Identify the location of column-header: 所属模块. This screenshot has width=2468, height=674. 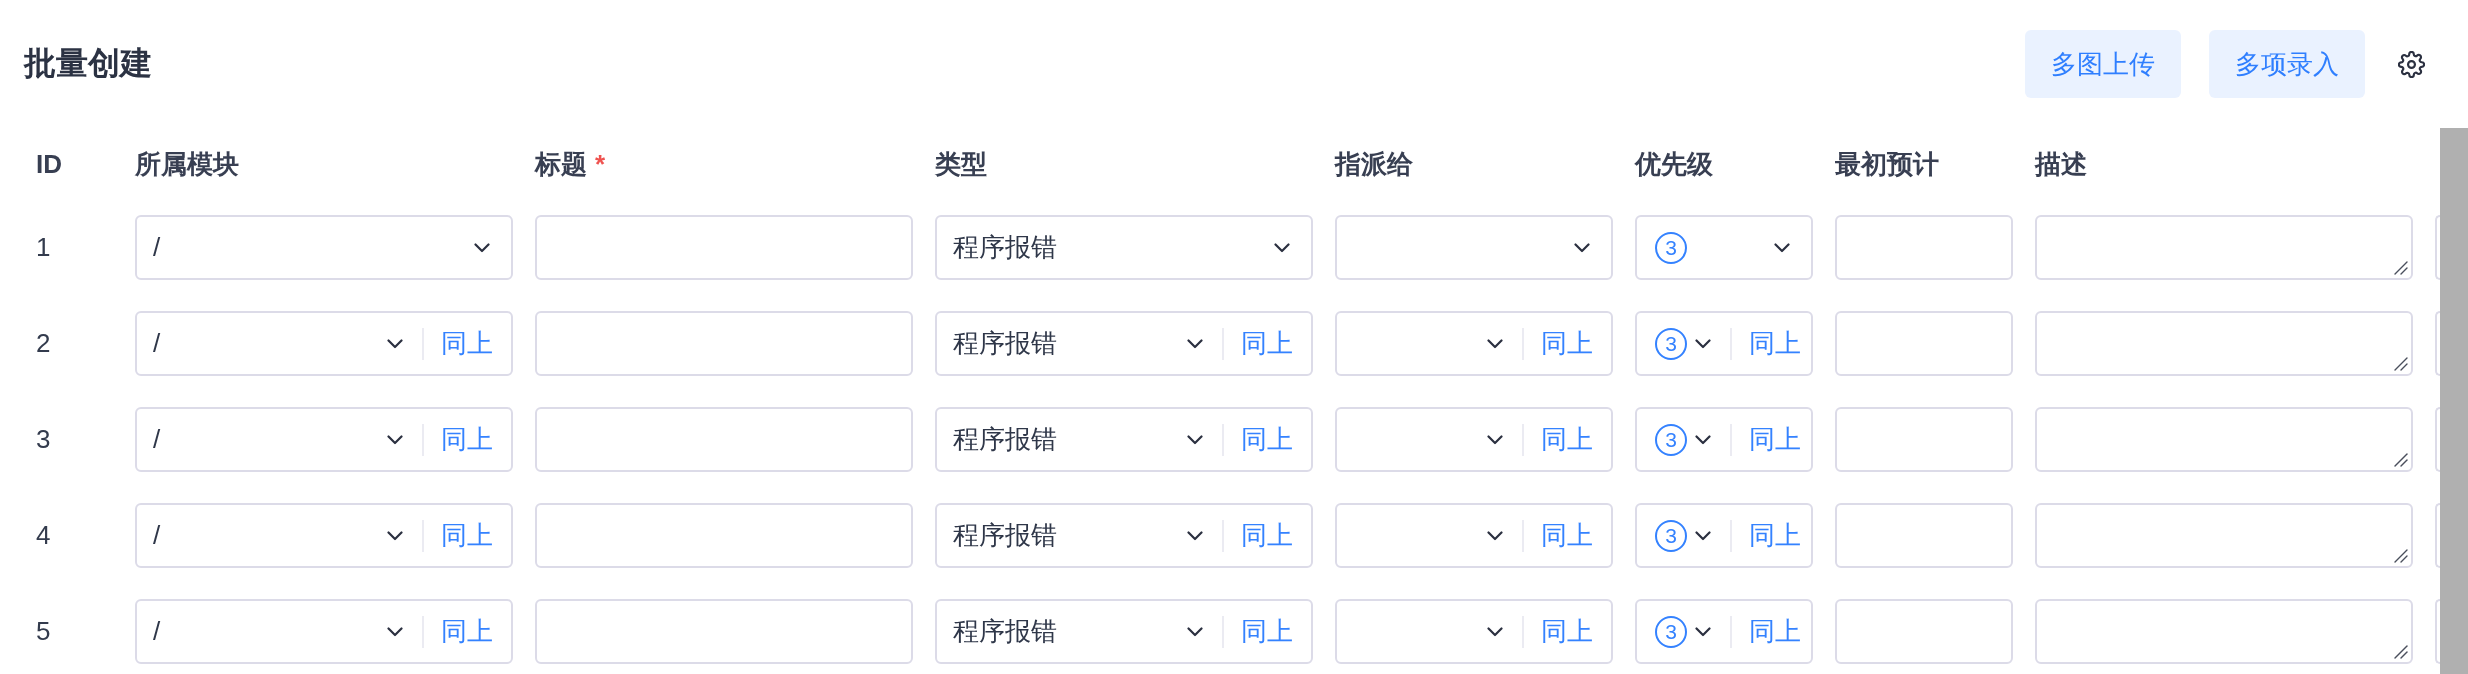
(187, 164).